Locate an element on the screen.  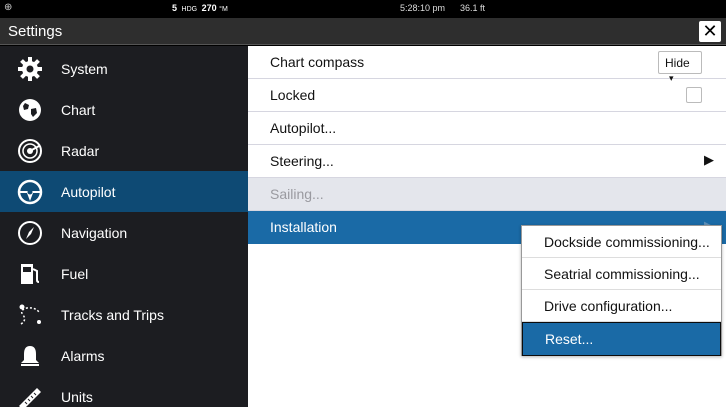
status-bar: ⊕ 5 HDG 270 °M 5:28:10 pm 36.1 ft is located at coordinates (363, 9).